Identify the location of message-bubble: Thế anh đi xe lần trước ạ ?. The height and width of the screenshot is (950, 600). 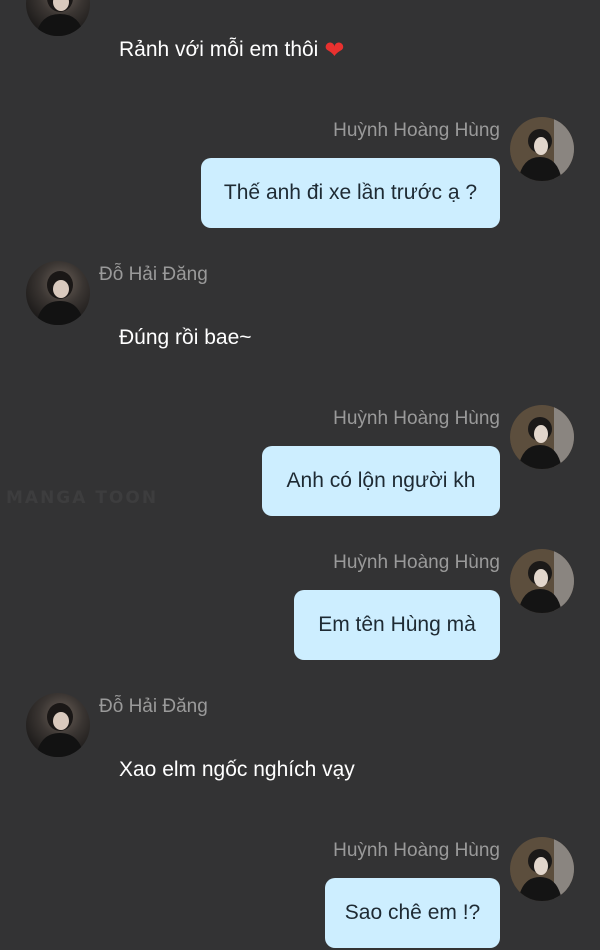
(350, 193).